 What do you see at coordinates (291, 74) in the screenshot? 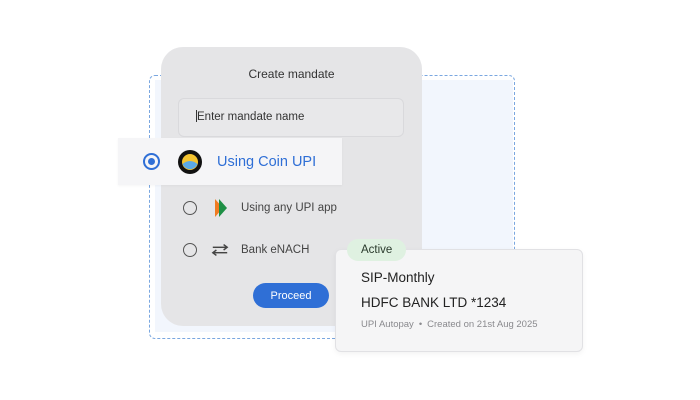
I see `panel-title: Create mandate` at bounding box center [291, 74].